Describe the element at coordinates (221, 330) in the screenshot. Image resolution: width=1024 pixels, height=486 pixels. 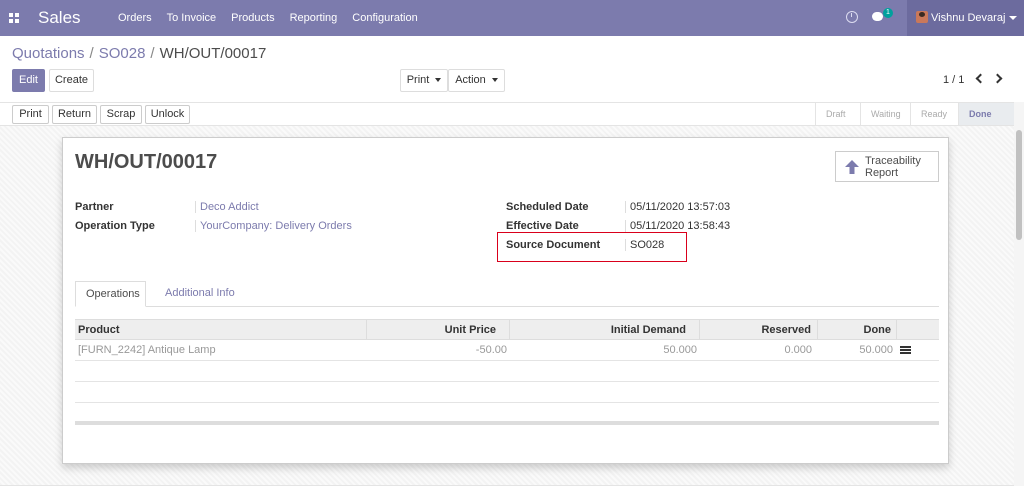
I see `column-header-product: Product` at that location.